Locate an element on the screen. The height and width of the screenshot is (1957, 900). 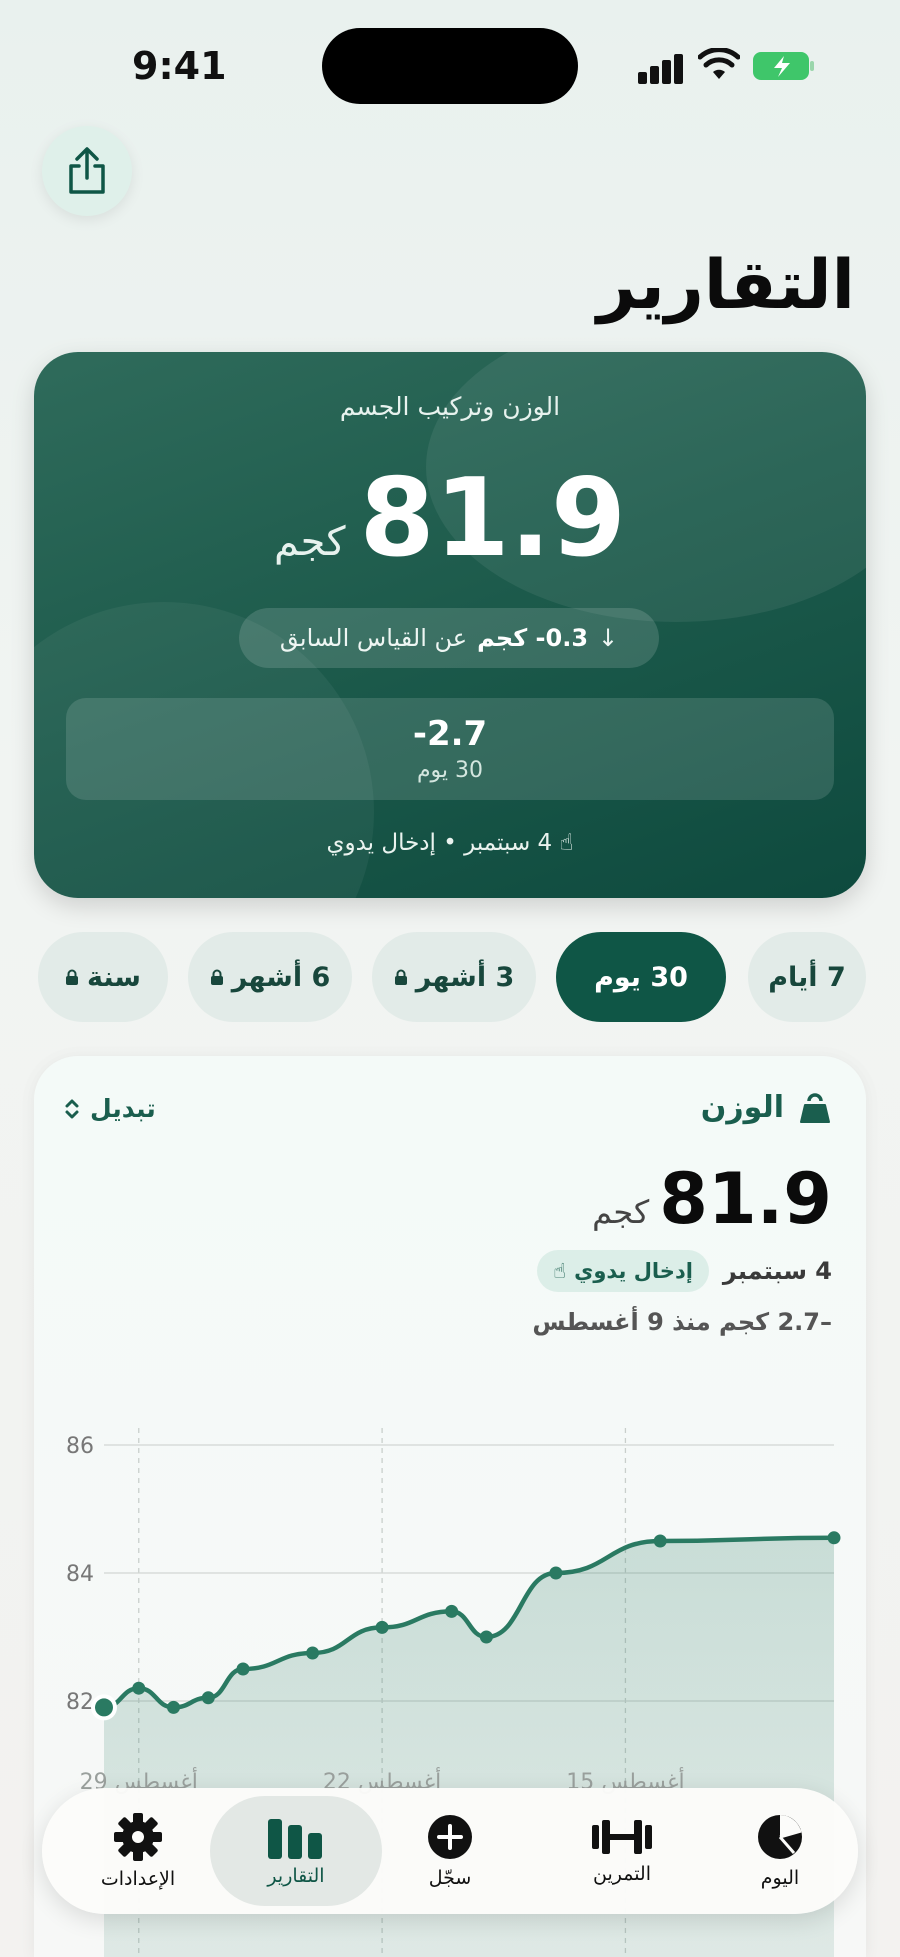
card-weight-number: 81.9 is located at coordinates (746, 1199).